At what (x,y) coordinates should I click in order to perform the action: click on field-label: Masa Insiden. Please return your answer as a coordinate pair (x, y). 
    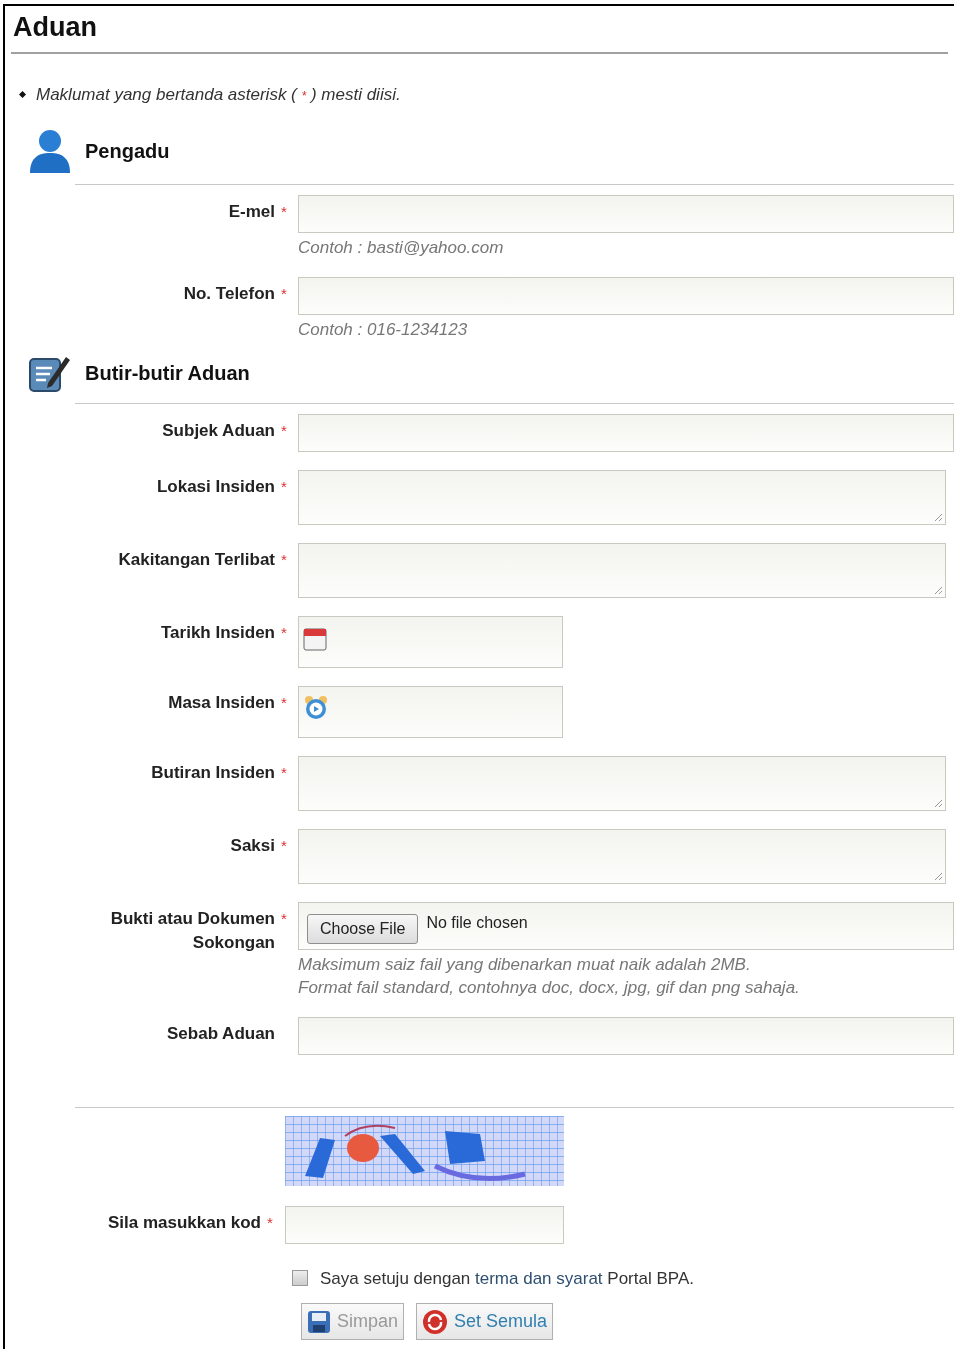
    Looking at the image, I should click on (221, 702).